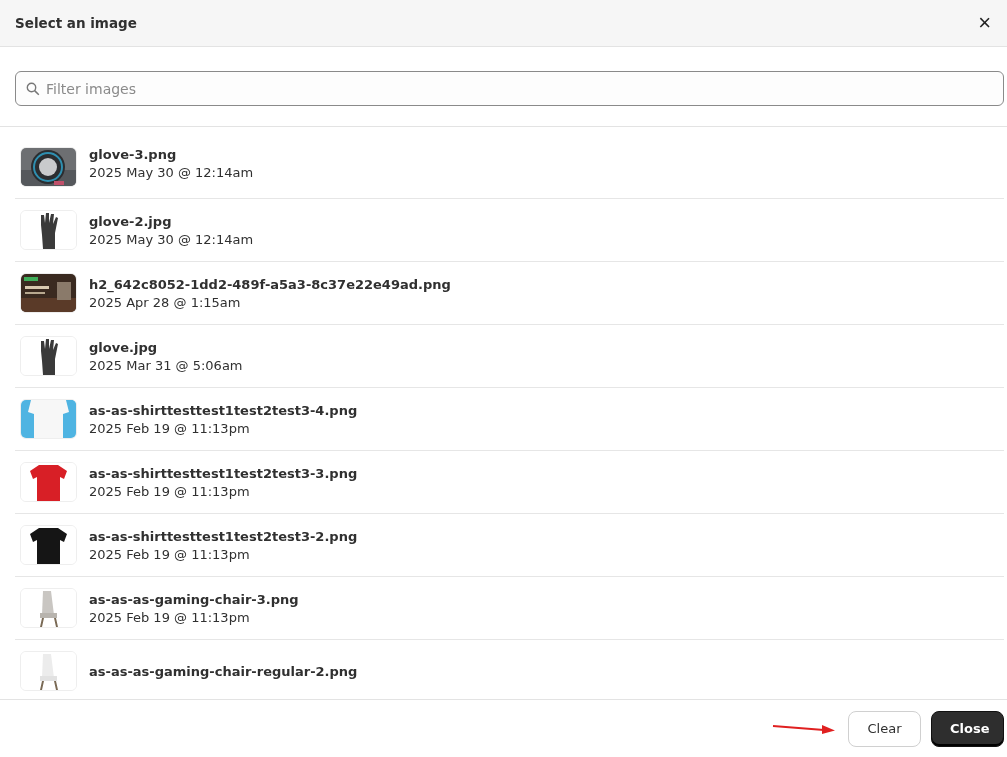  Describe the element at coordinates (223, 410) in the screenshot. I see `file-name: as-as-shirttesttest1test2test3-4.png` at that location.